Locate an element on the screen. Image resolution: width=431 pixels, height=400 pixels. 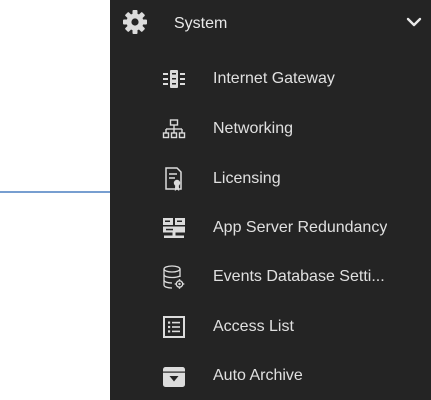
archive-box-icon is located at coordinates (174, 377).